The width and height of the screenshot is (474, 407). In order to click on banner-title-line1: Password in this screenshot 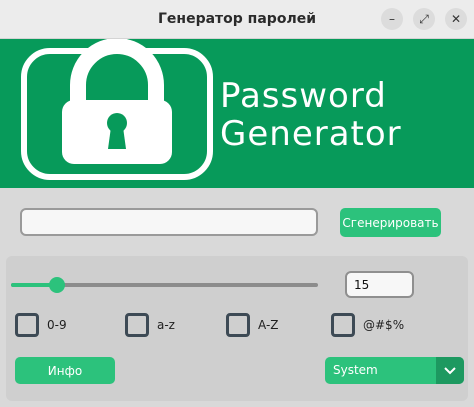, I will do `click(303, 96)`.